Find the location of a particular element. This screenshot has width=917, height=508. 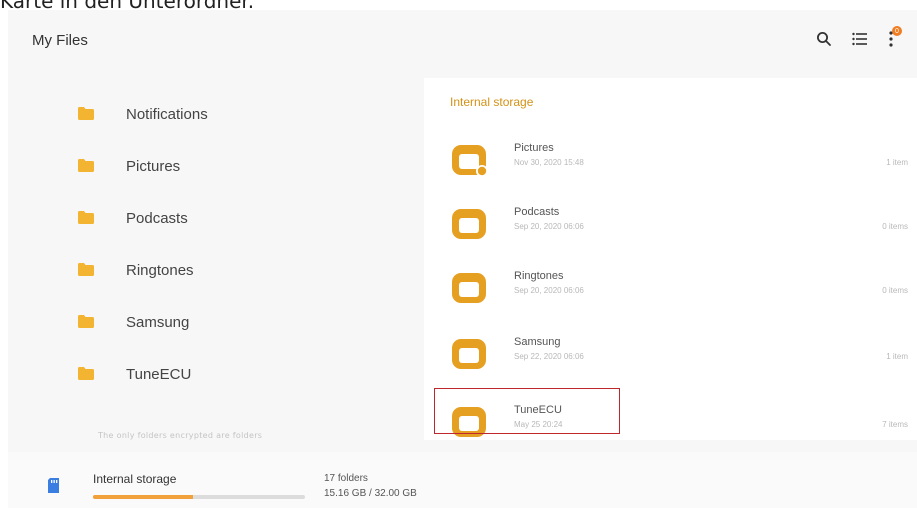

folder-row-samsung: Samsung is located at coordinates (218, 324).